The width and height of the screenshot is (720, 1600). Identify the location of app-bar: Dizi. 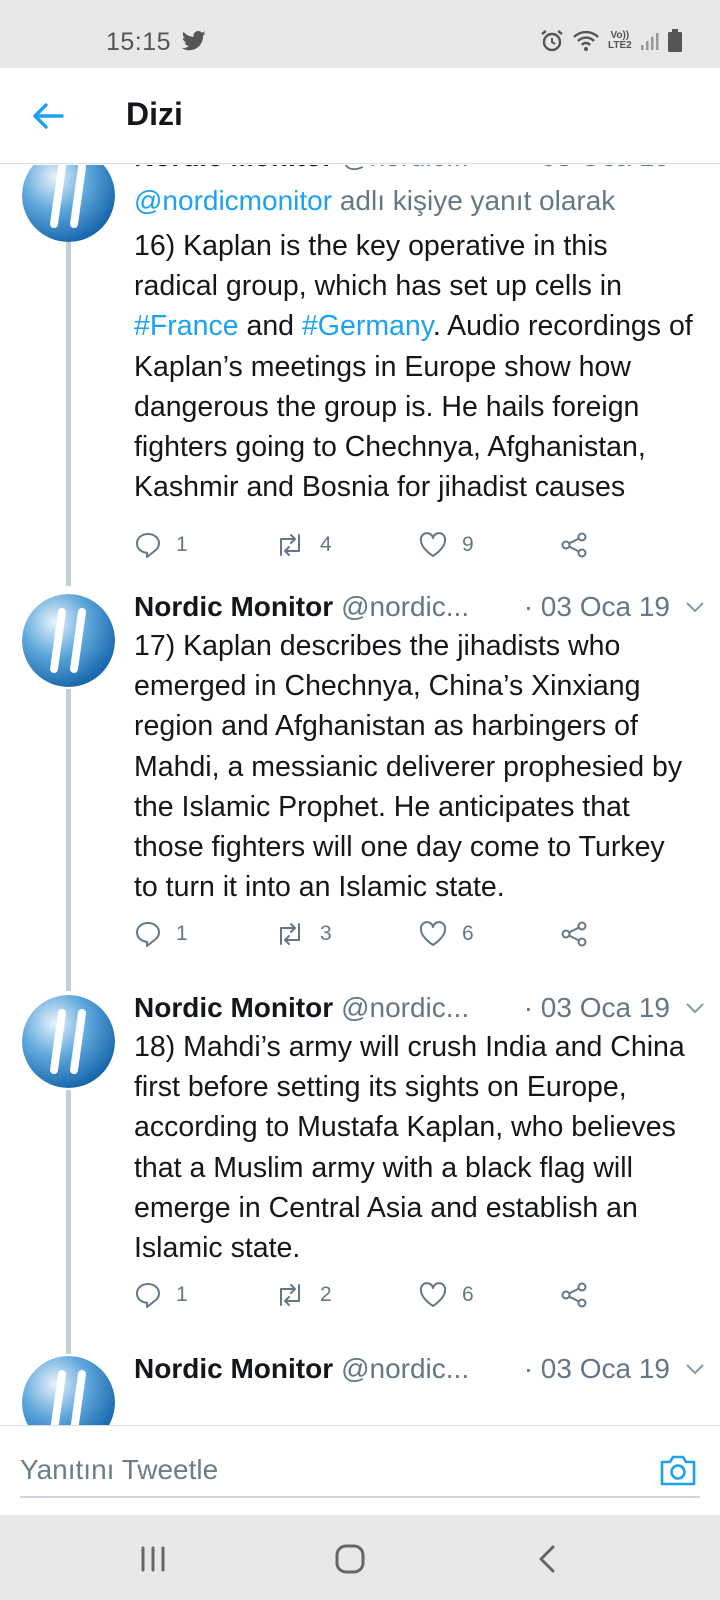
(360, 116).